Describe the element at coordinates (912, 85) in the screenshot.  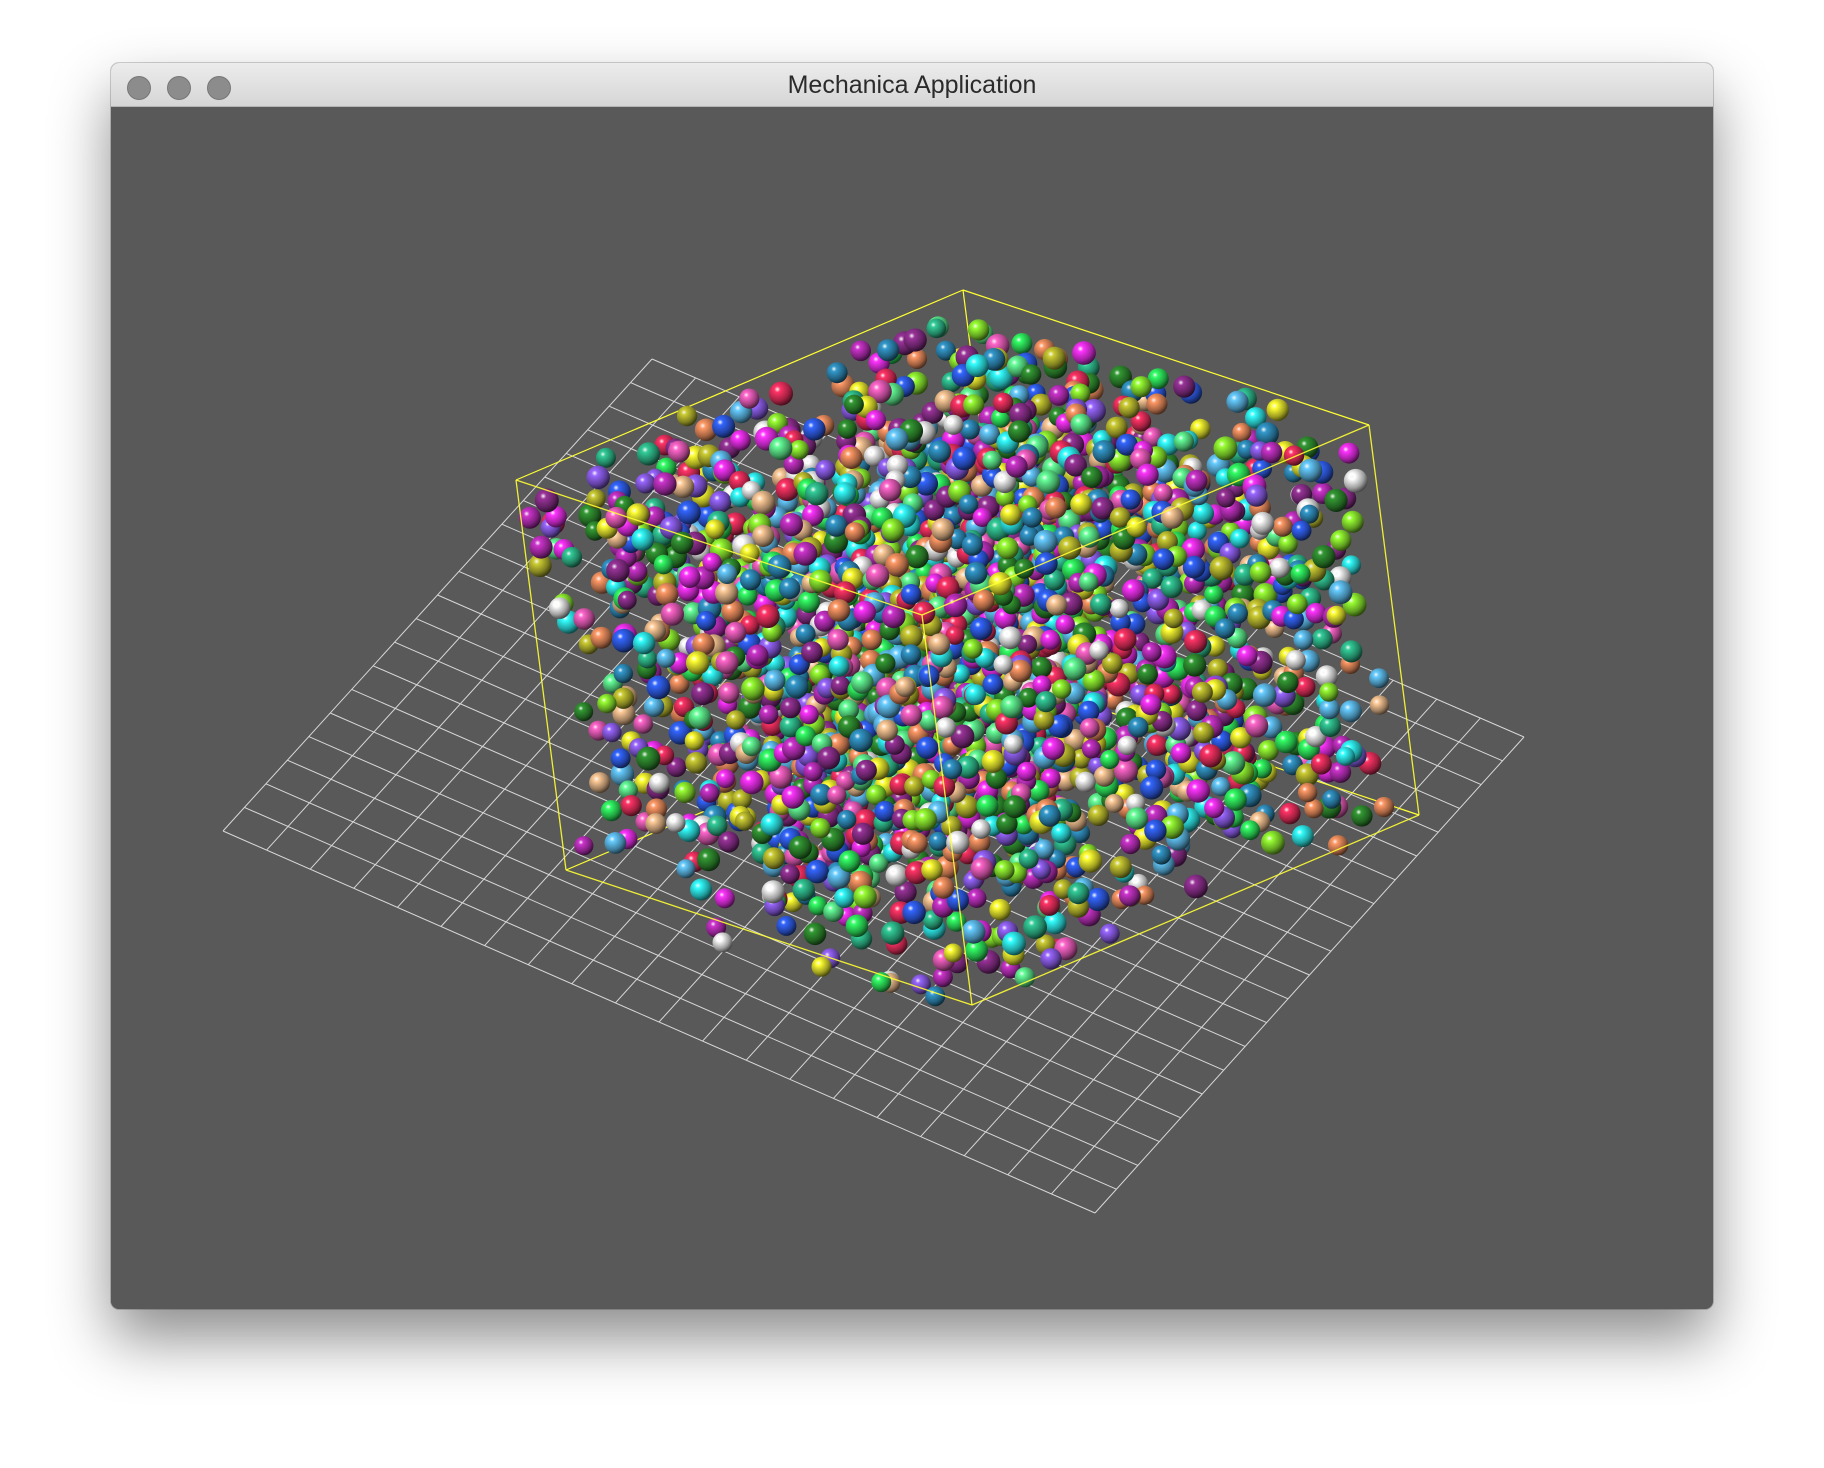
I see `title-bar: Mechanica Application` at that location.